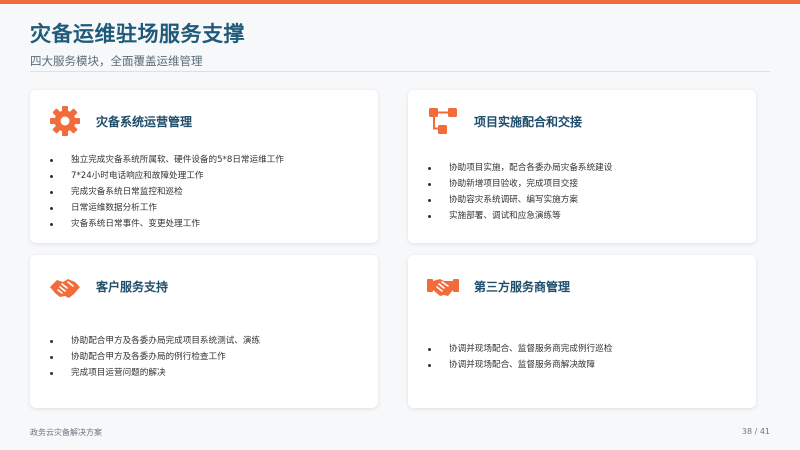  I want to click on card-title: 灾备系统运营管理, so click(144, 121).